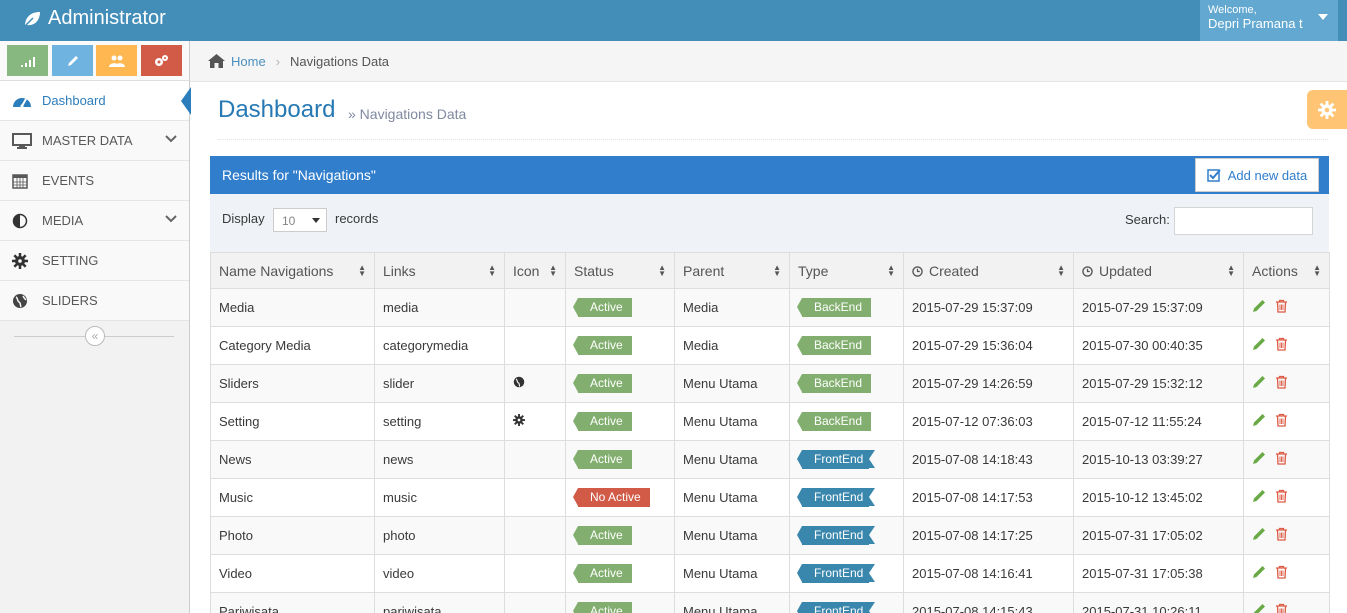  What do you see at coordinates (1158, 459) in the screenshot?
I see `cell-updated: 2015-10-13 03:39:27` at bounding box center [1158, 459].